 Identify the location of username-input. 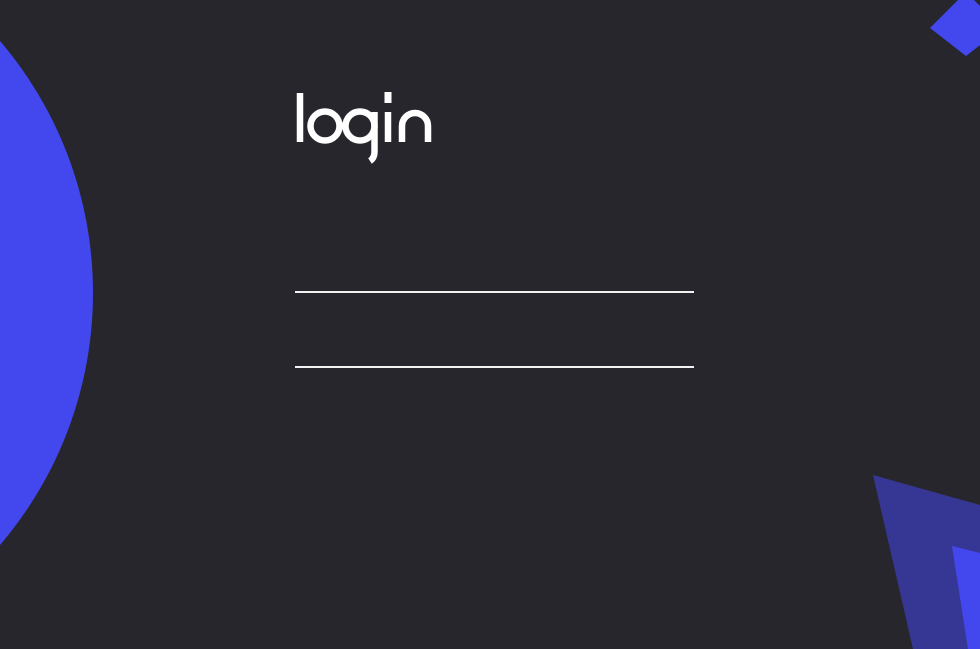
(494, 274).